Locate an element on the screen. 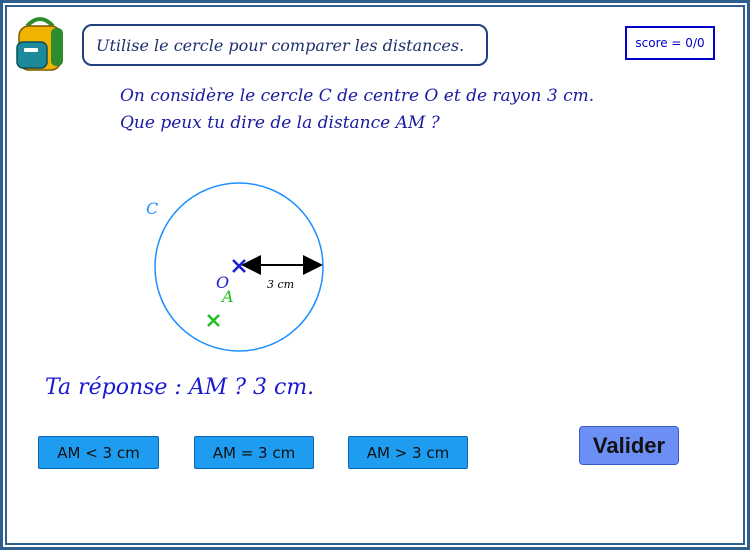  point-label-a: A is located at coordinates (227, 296).